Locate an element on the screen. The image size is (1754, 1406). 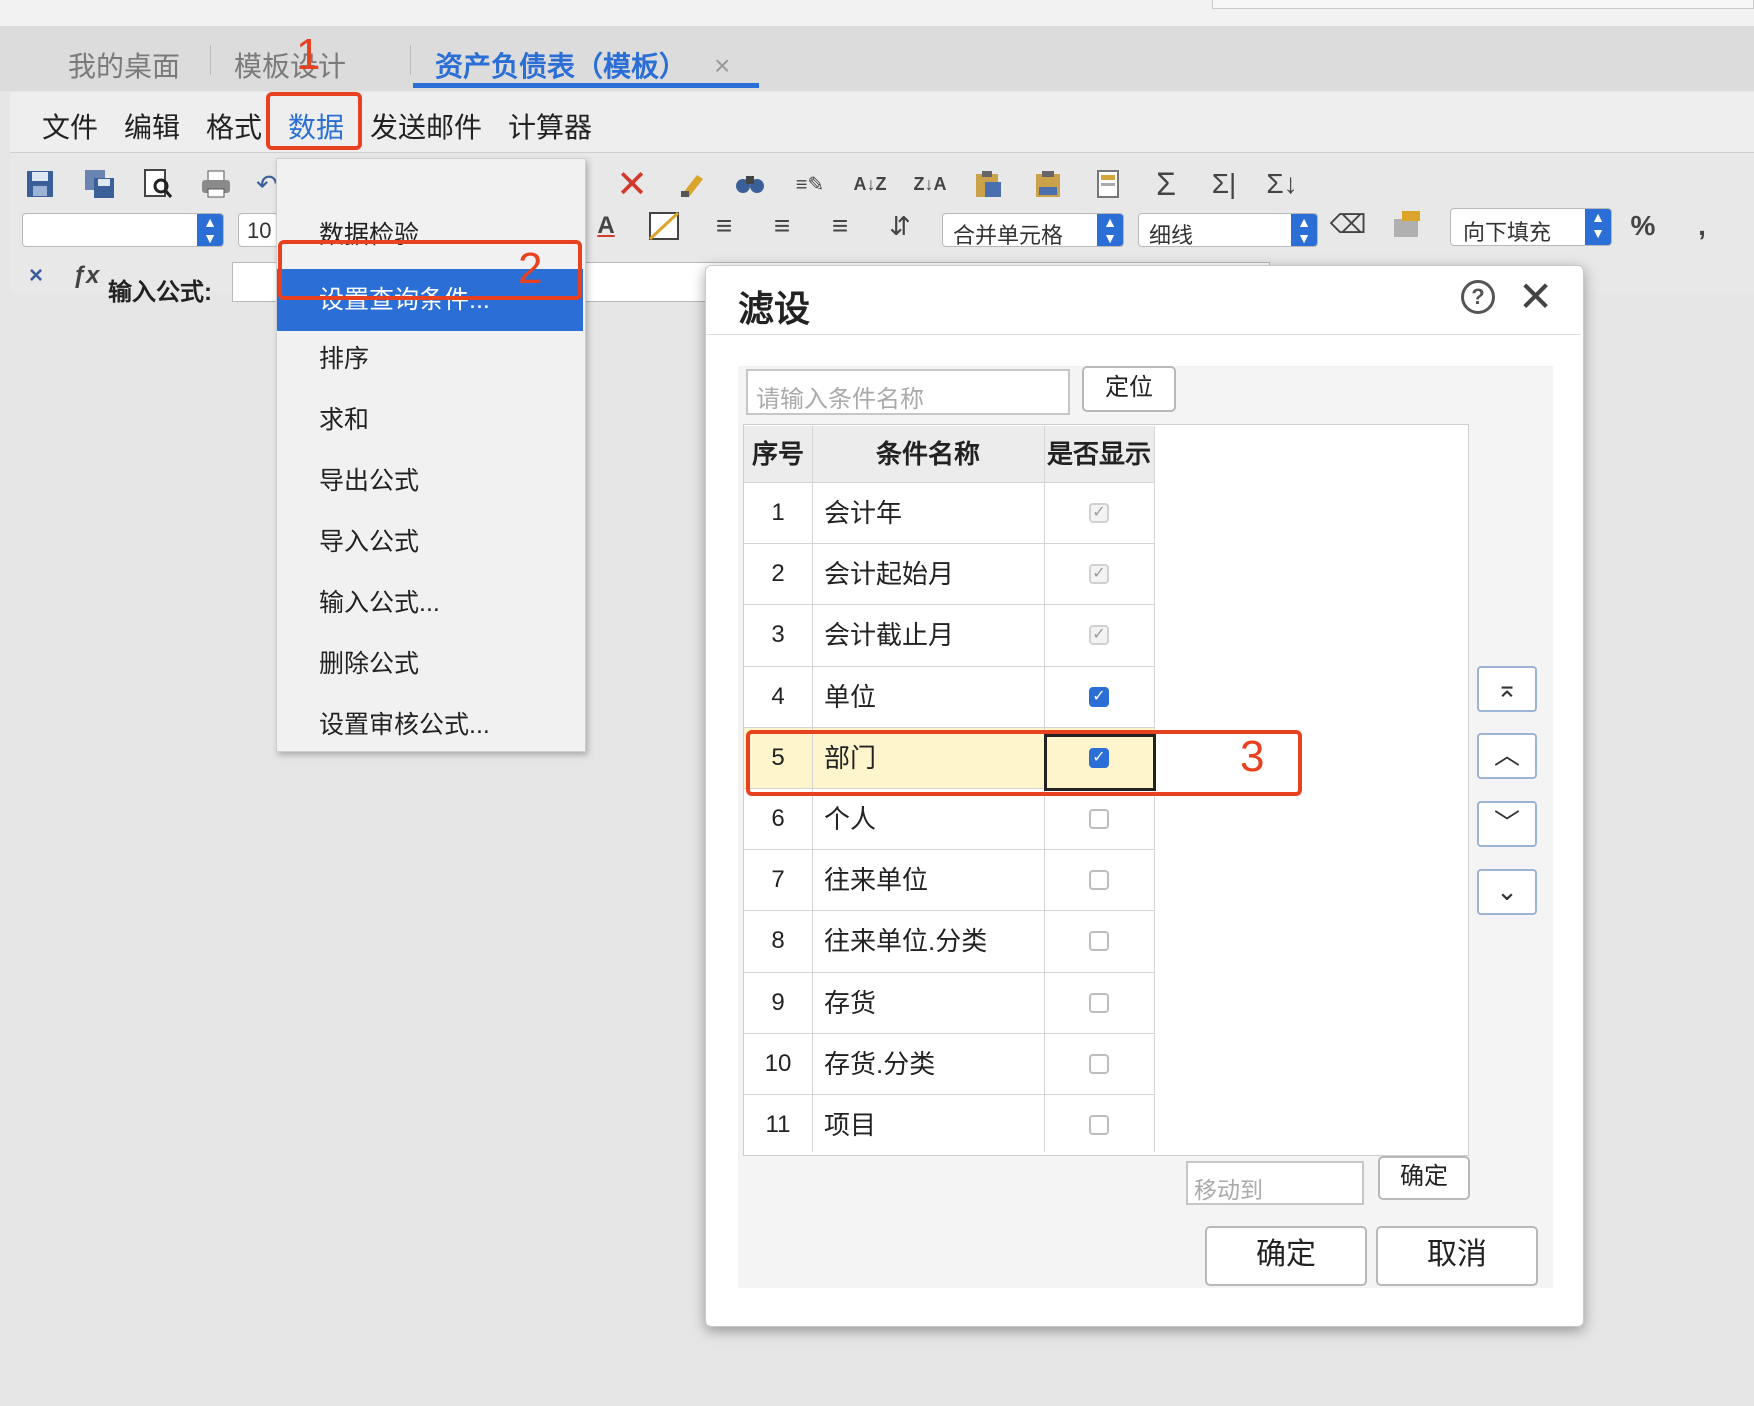
save-as-icon is located at coordinates (100, 184).